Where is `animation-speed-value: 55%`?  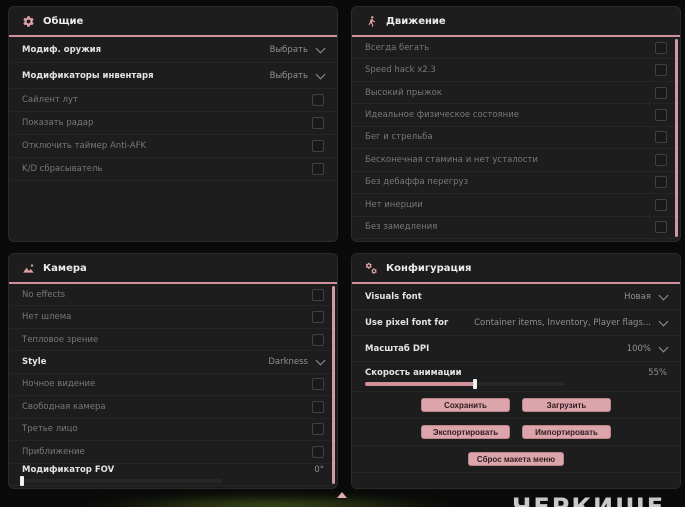 animation-speed-value: 55% is located at coordinates (657, 372).